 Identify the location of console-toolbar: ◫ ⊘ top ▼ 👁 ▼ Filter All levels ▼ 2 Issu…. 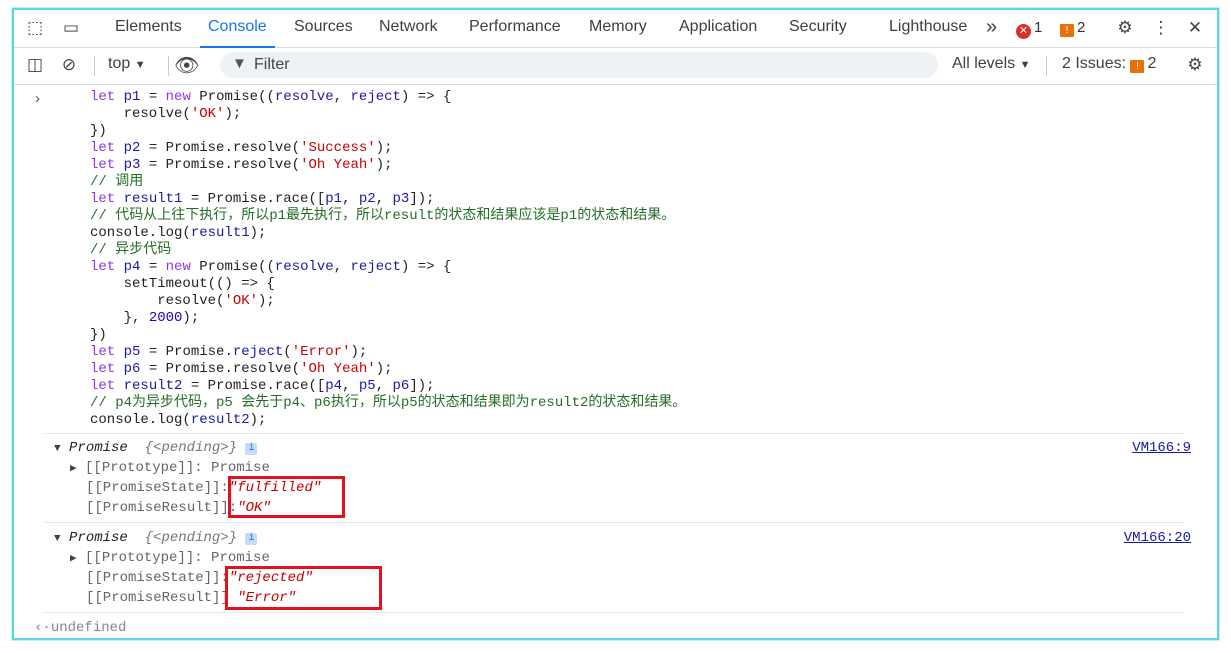
(615, 66).